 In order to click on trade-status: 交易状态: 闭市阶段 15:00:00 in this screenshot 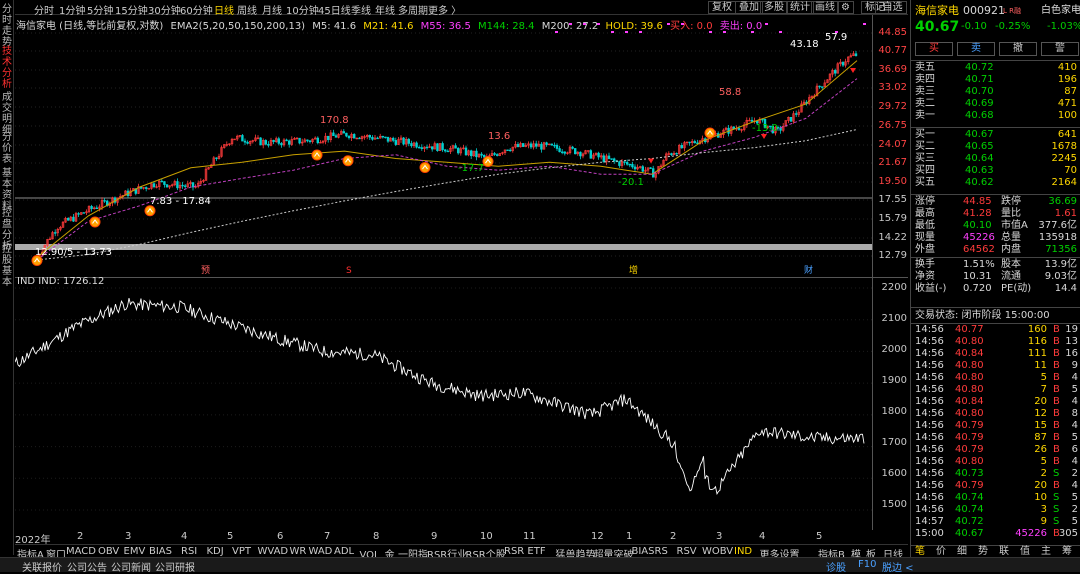, I will do `click(995, 316)`.